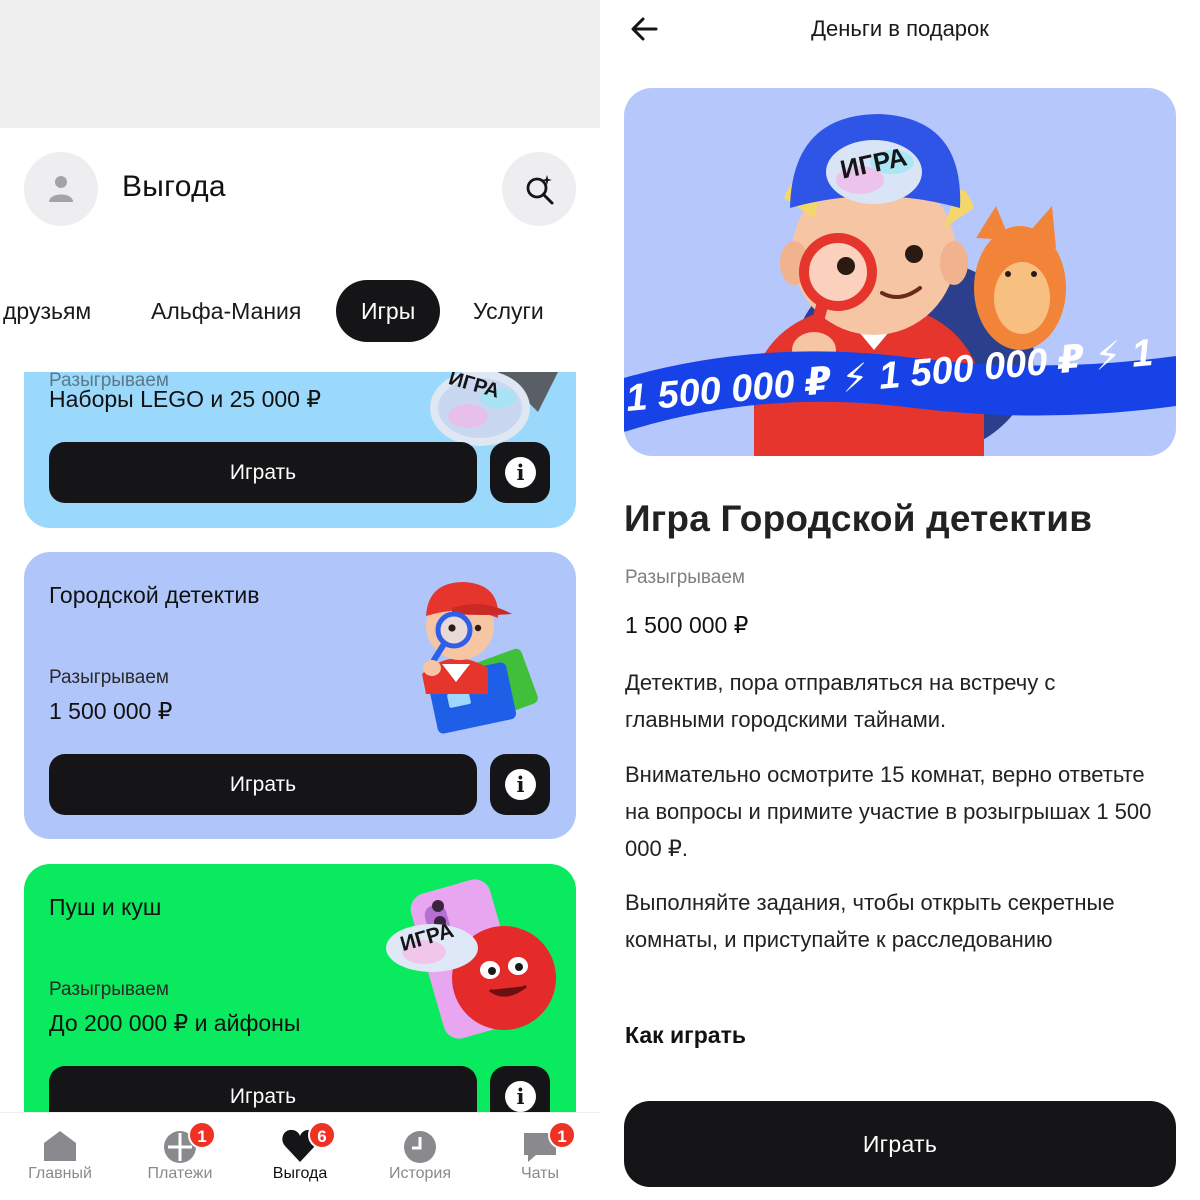  What do you see at coordinates (300, 64) in the screenshot?
I see `status-area` at bounding box center [300, 64].